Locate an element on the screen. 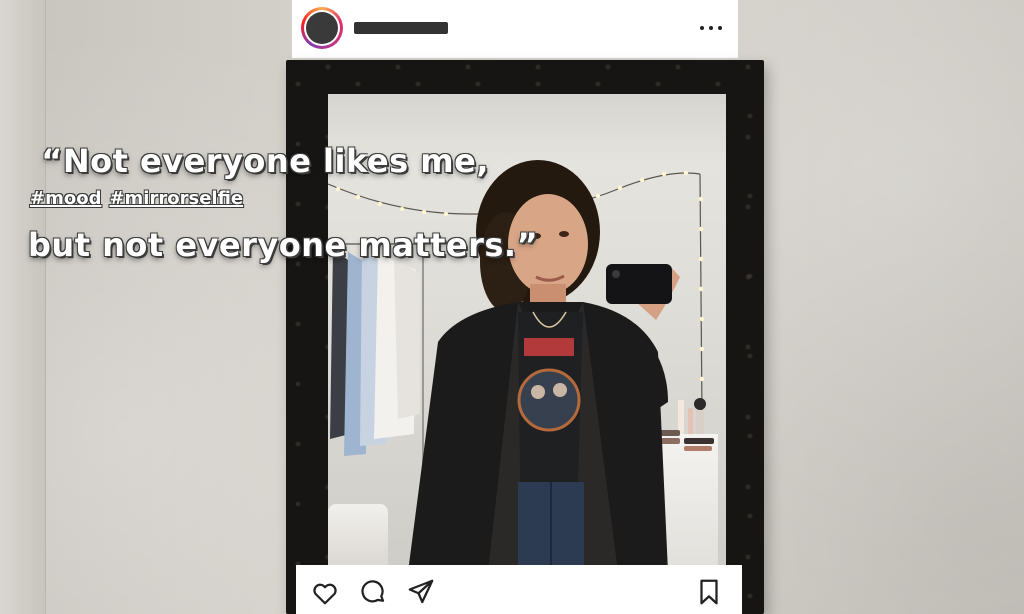 The width and height of the screenshot is (1024, 614). send-icon is located at coordinates (421, 592).